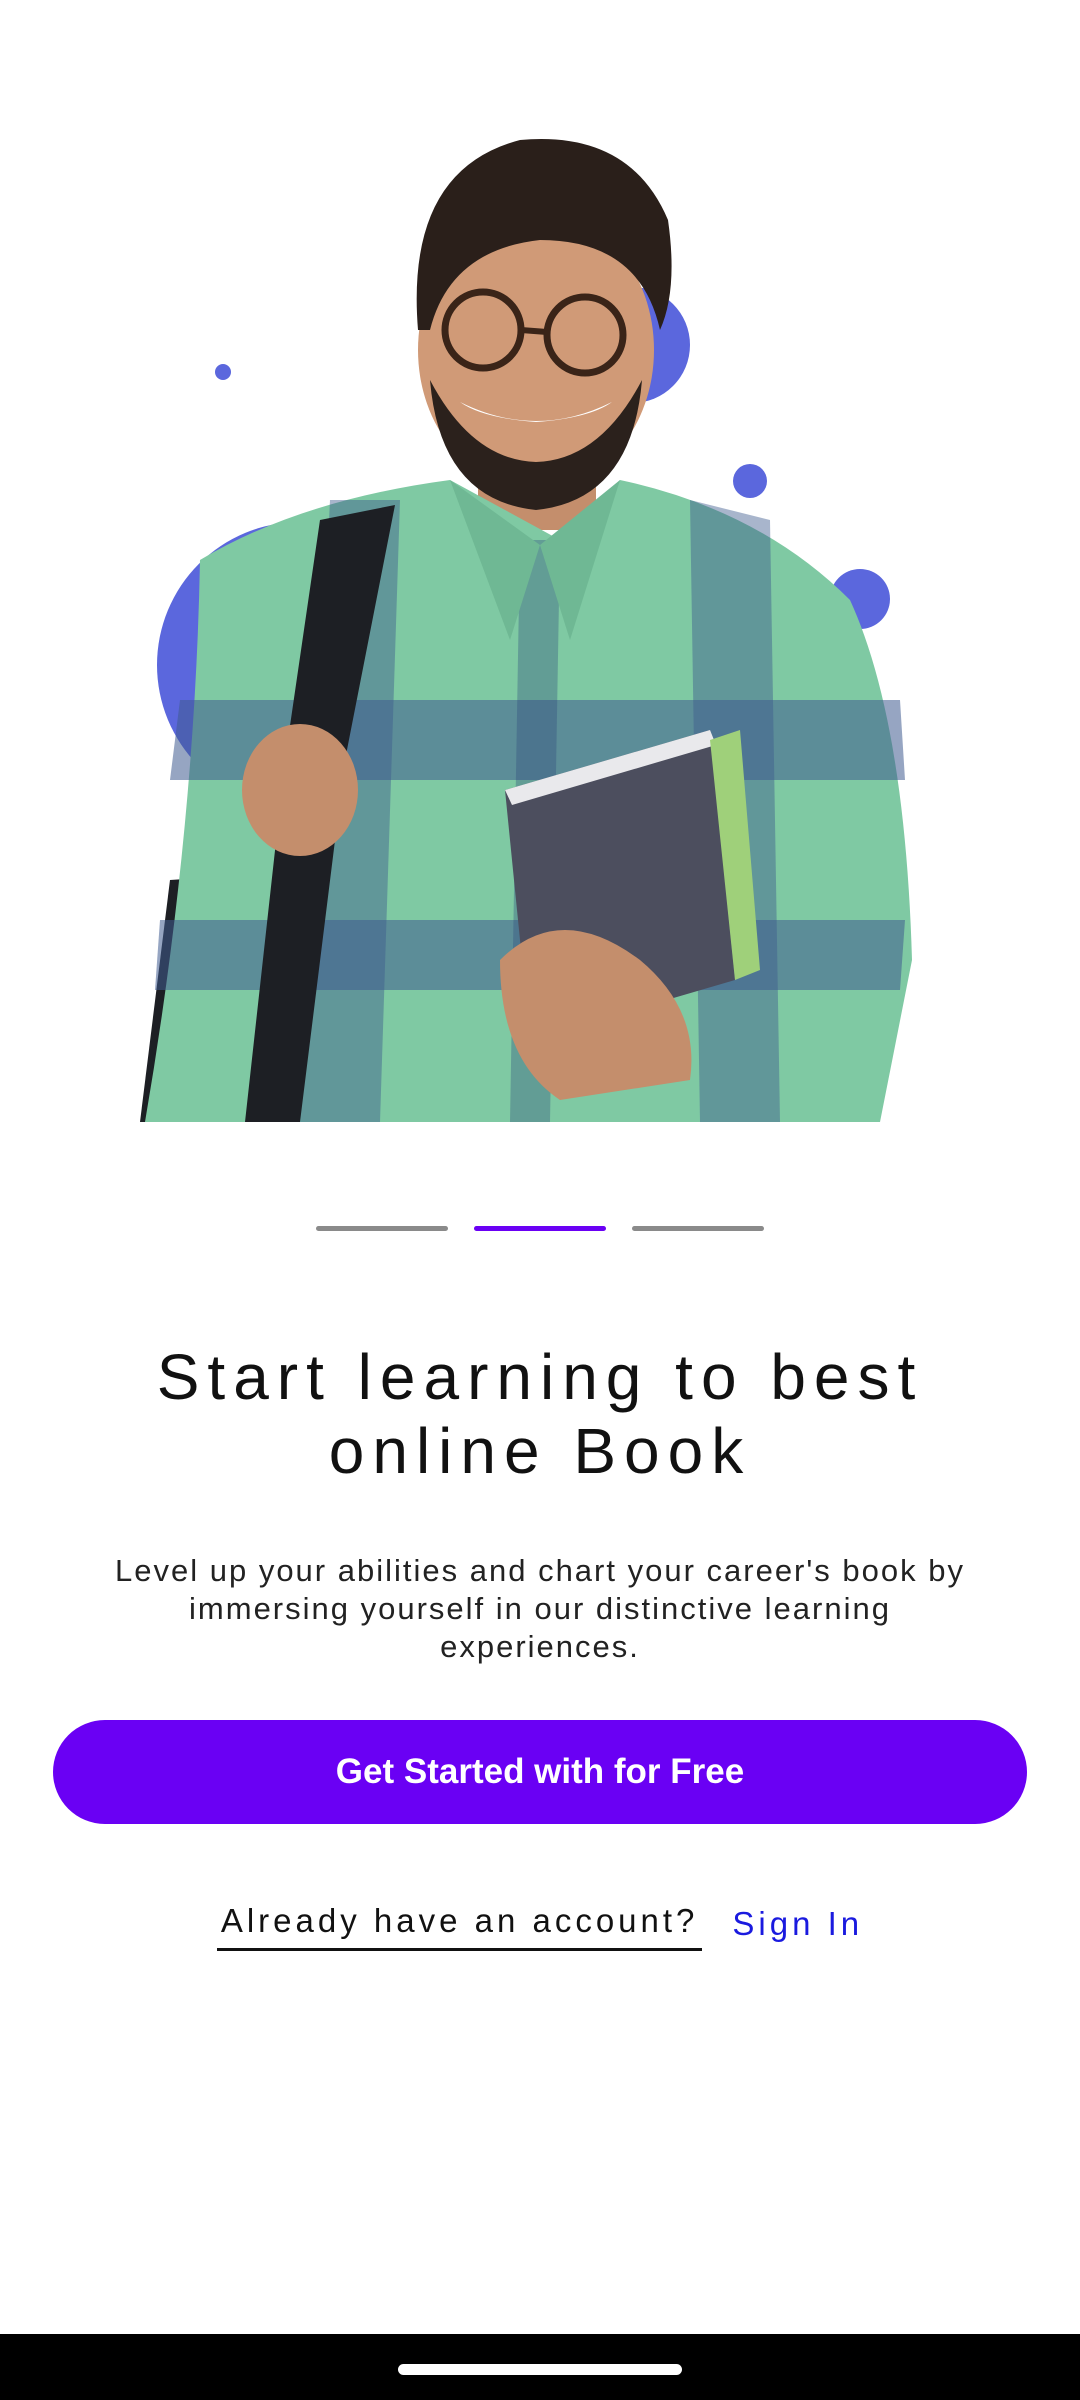 The image size is (1080, 2400). What do you see at coordinates (750, 481) in the screenshot?
I see `decor-dot` at bounding box center [750, 481].